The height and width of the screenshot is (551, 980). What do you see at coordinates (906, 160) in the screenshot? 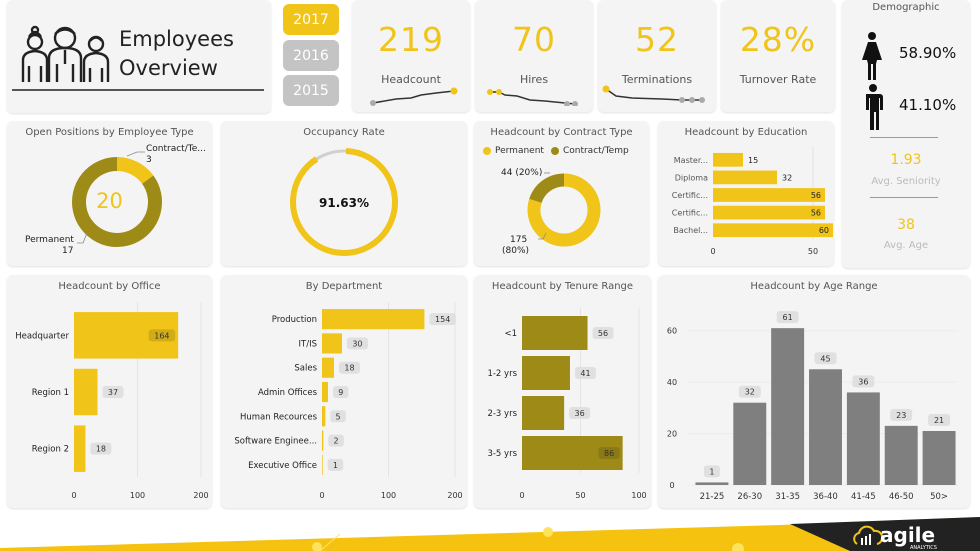
I see `avg-seniority-value: 1.93` at bounding box center [906, 160].